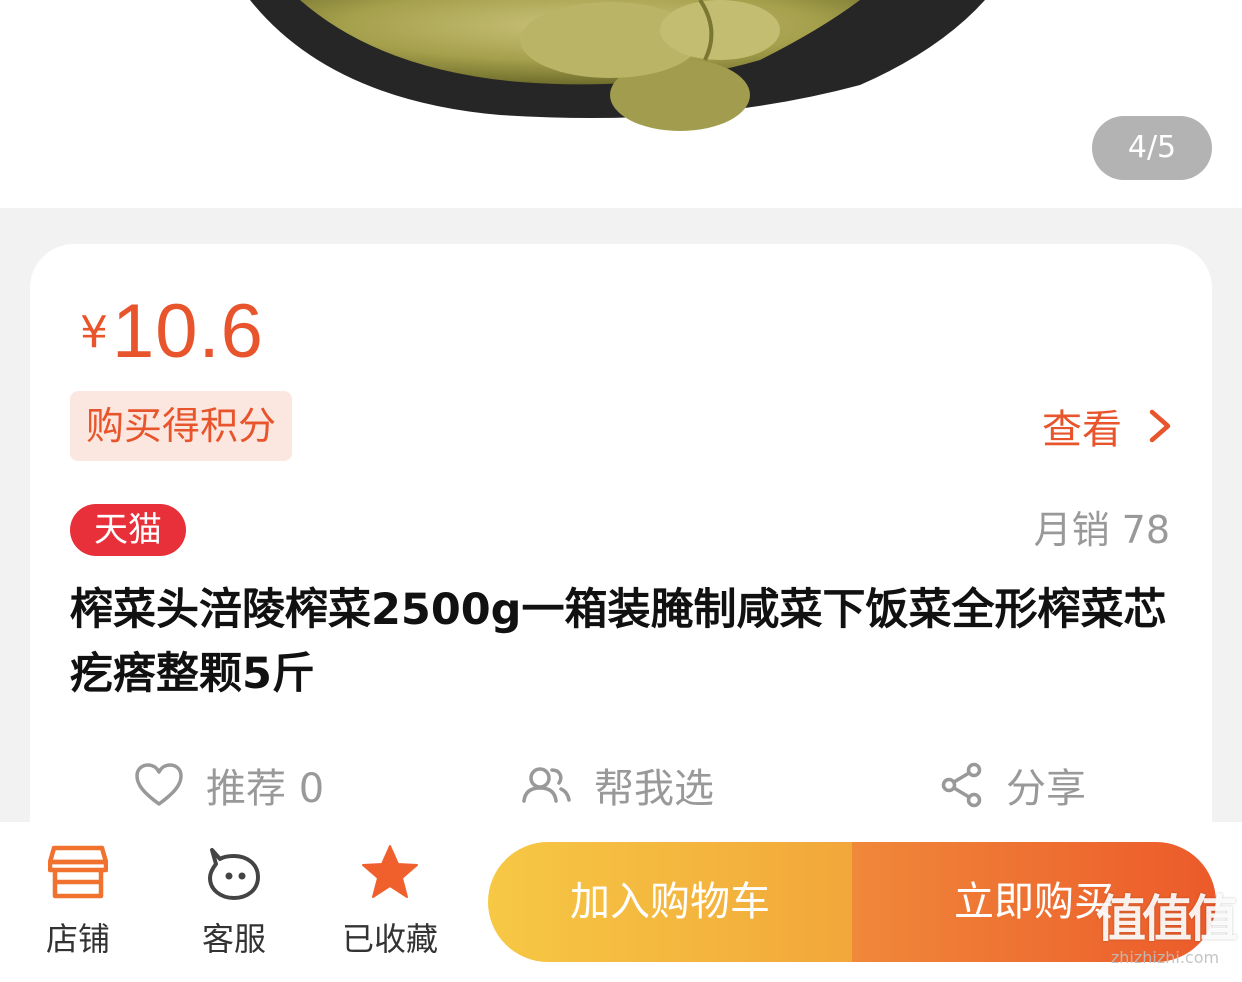  Describe the element at coordinates (188, 331) in the screenshot. I see `price-amount: 10.6` at that location.